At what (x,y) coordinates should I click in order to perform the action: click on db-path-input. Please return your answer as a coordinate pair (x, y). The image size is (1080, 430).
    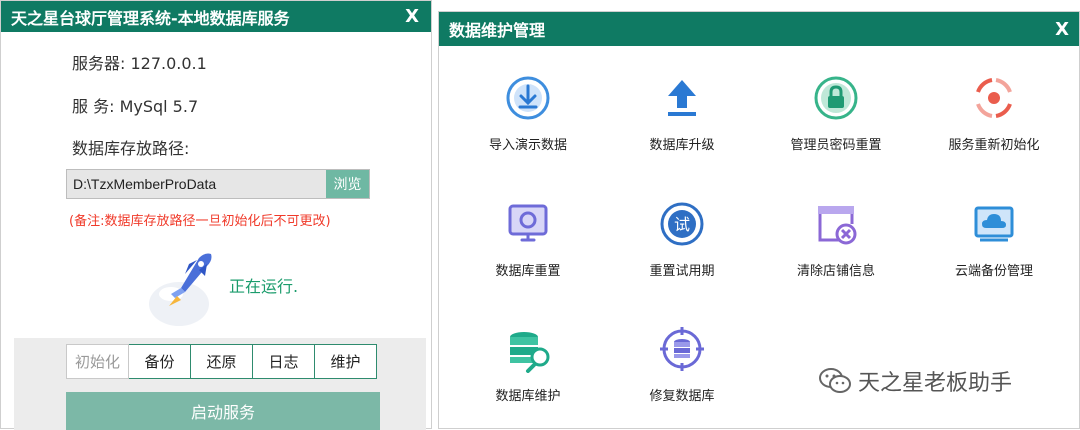
    Looking at the image, I should click on (196, 184).